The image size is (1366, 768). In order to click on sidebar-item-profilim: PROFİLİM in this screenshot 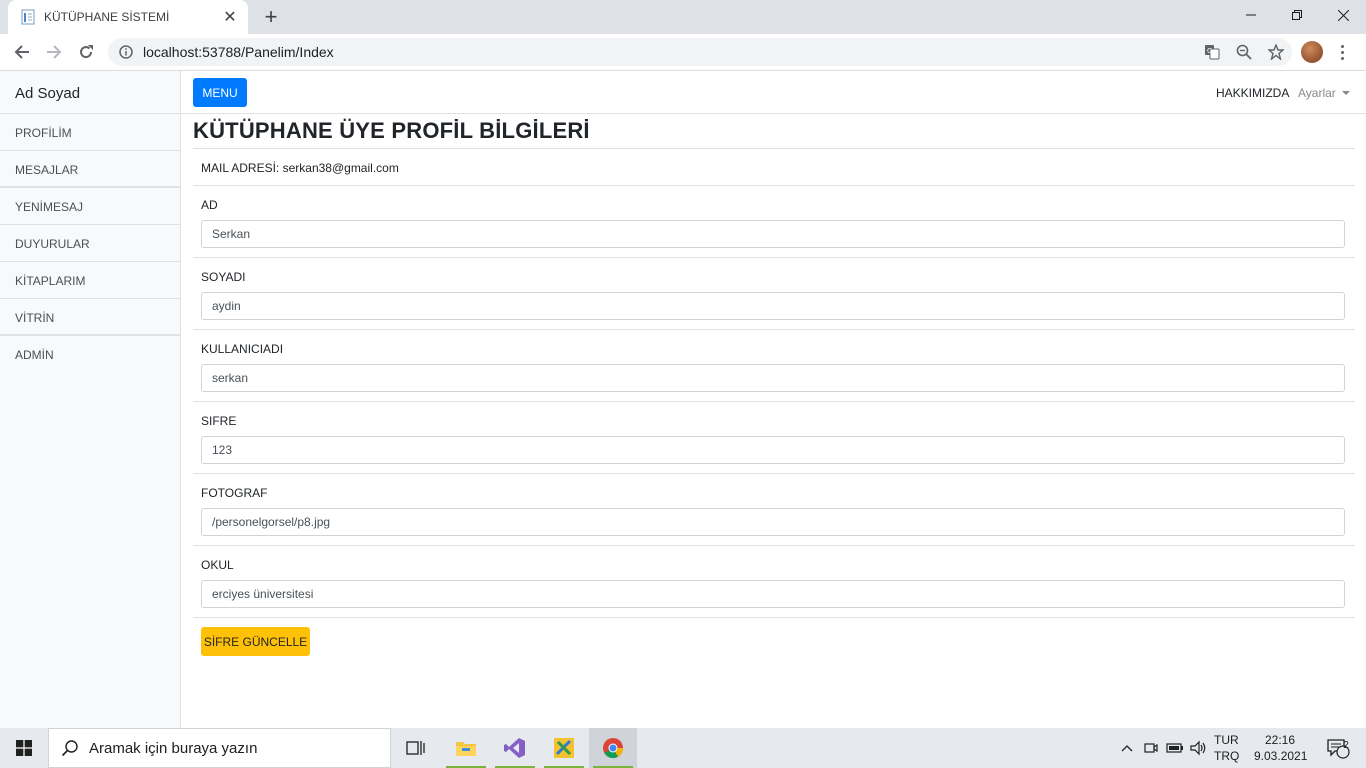, I will do `click(90, 132)`.